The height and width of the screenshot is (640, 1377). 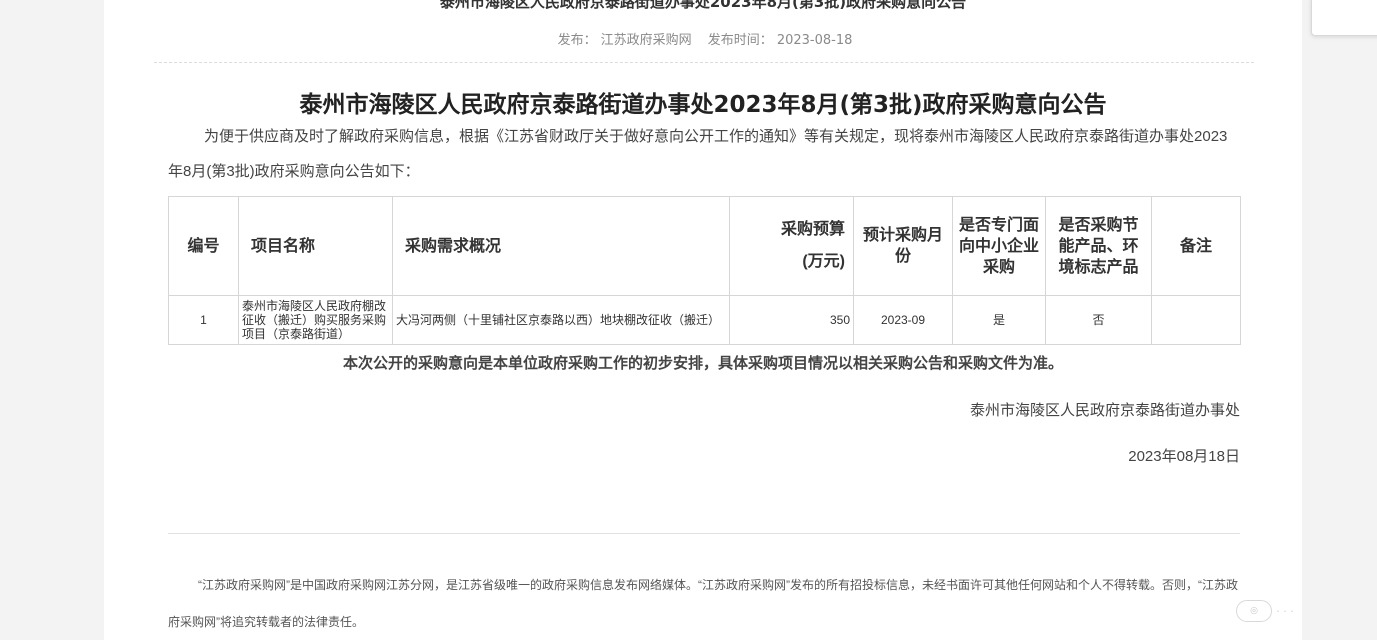 I want to click on watermark-mark: · · ·, so click(x=1285, y=611).